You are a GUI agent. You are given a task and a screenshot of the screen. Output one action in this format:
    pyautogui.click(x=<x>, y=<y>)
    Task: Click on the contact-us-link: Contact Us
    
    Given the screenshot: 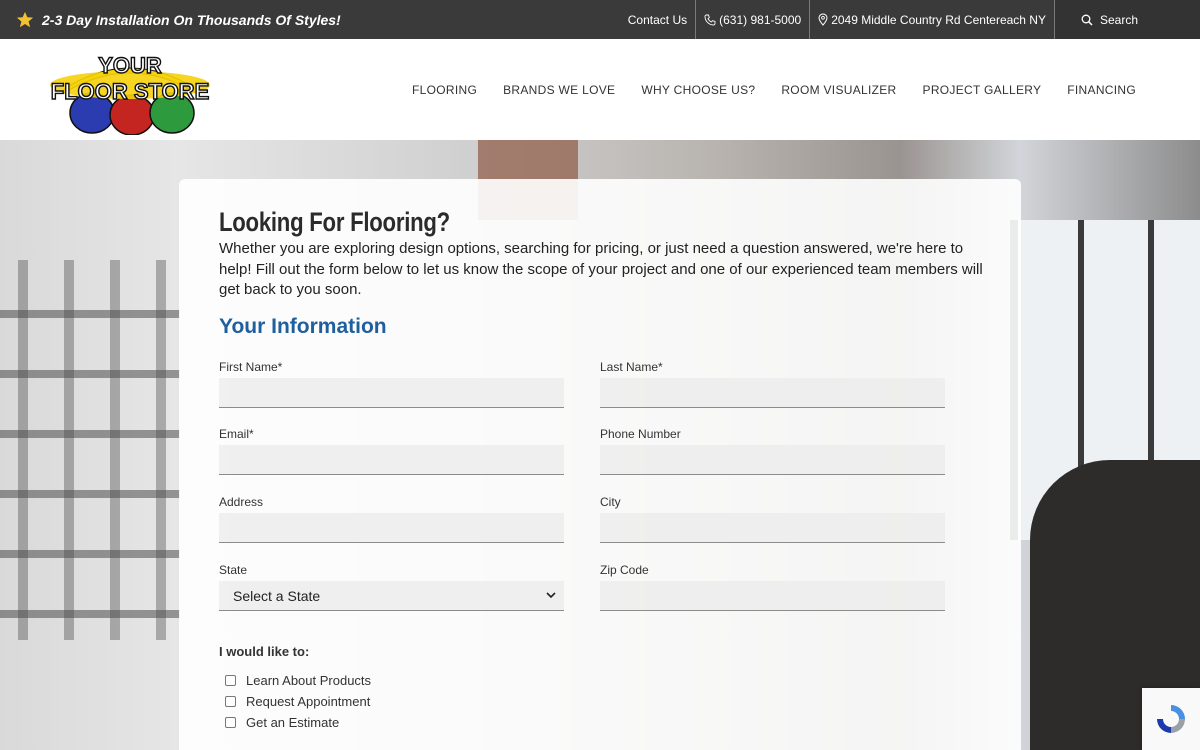 What is the action you would take?
    pyautogui.click(x=657, y=19)
    